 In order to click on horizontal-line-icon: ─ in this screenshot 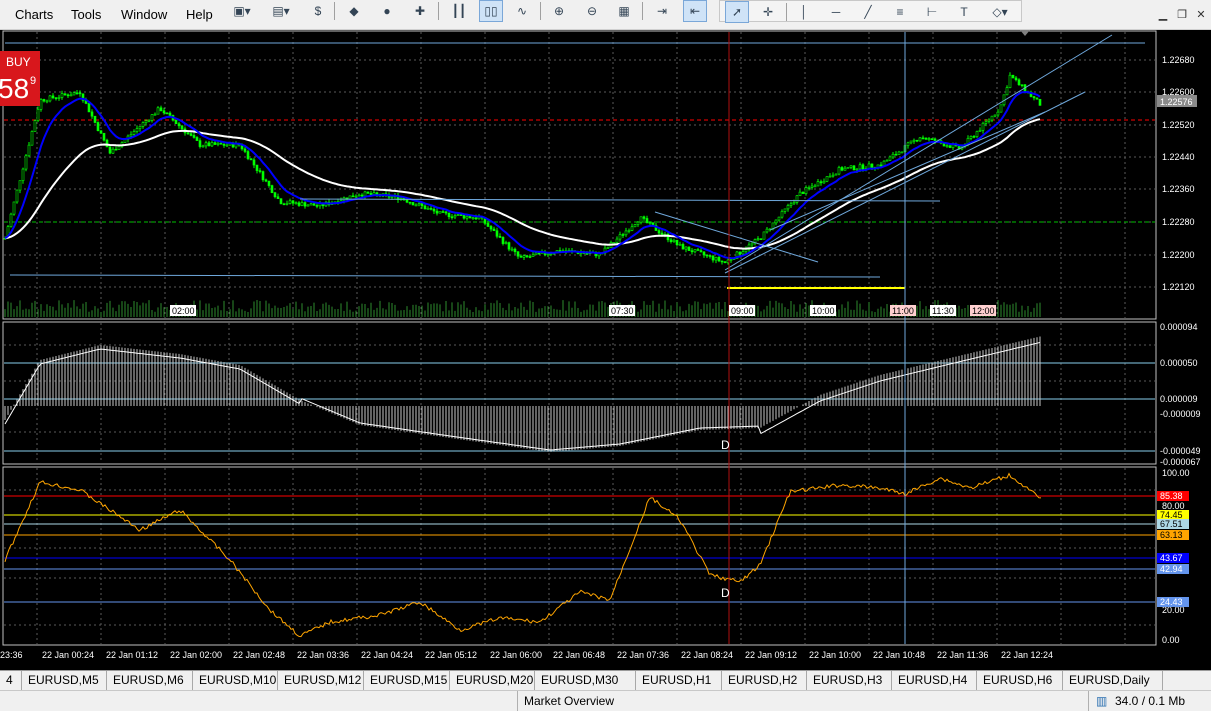, I will do `click(836, 12)`.